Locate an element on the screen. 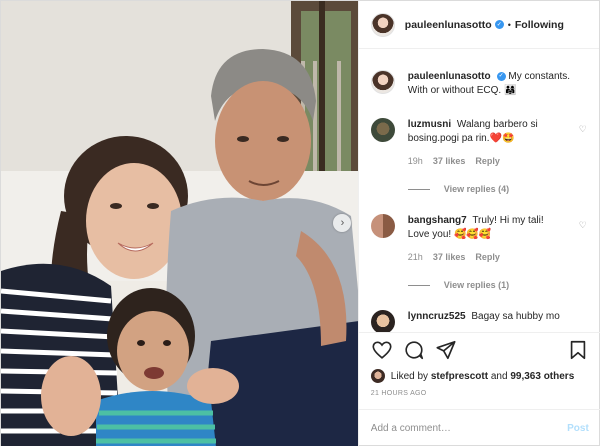  chevron-right-icon: › is located at coordinates (342, 222).